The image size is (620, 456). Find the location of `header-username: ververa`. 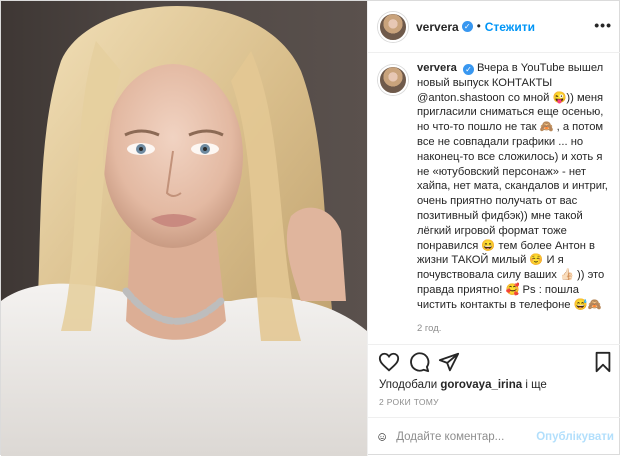

header-username: ververa is located at coordinates (437, 27).